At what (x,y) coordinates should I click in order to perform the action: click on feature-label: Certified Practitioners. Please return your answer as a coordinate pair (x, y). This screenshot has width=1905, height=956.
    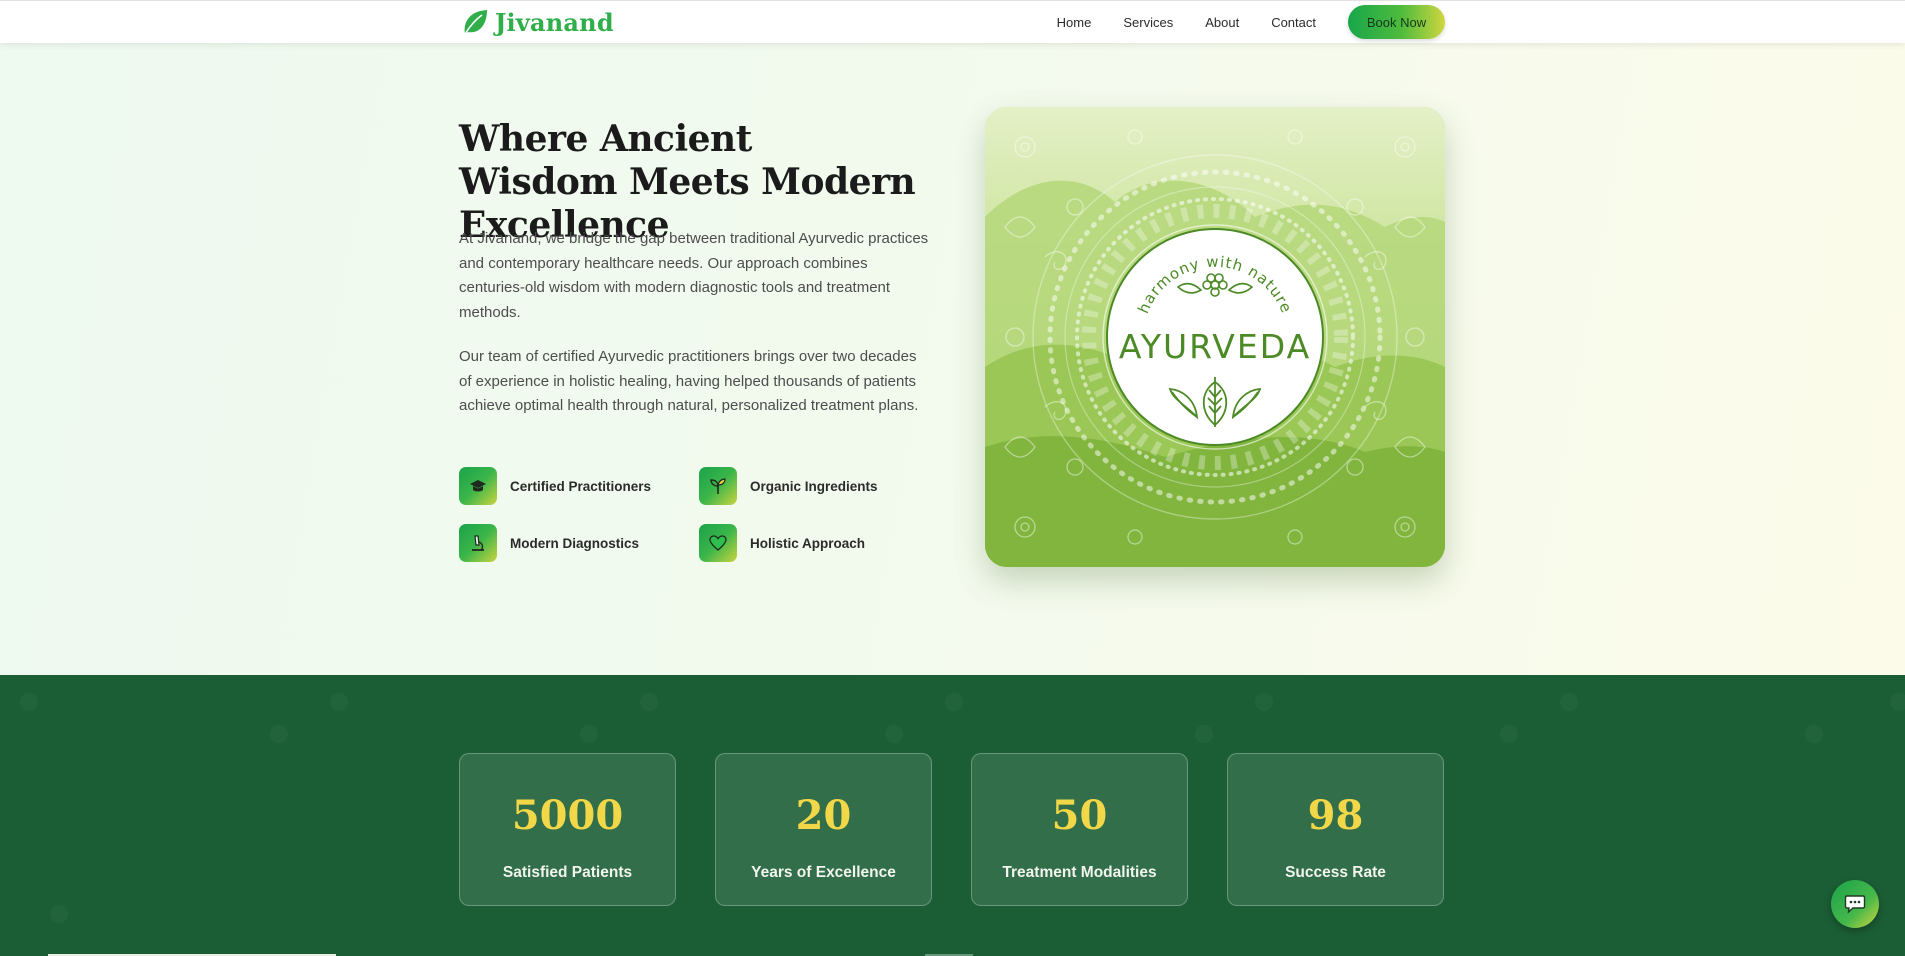
    Looking at the image, I should click on (581, 486).